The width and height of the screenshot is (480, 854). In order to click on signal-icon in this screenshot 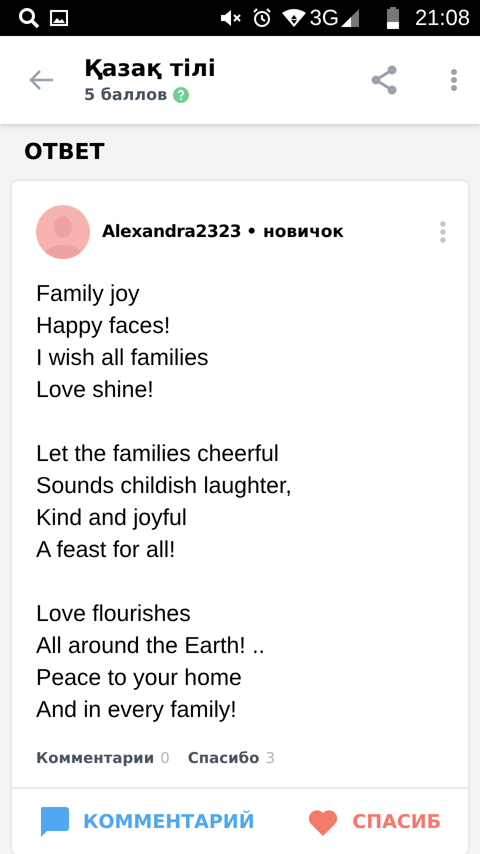, I will do `click(349, 18)`.